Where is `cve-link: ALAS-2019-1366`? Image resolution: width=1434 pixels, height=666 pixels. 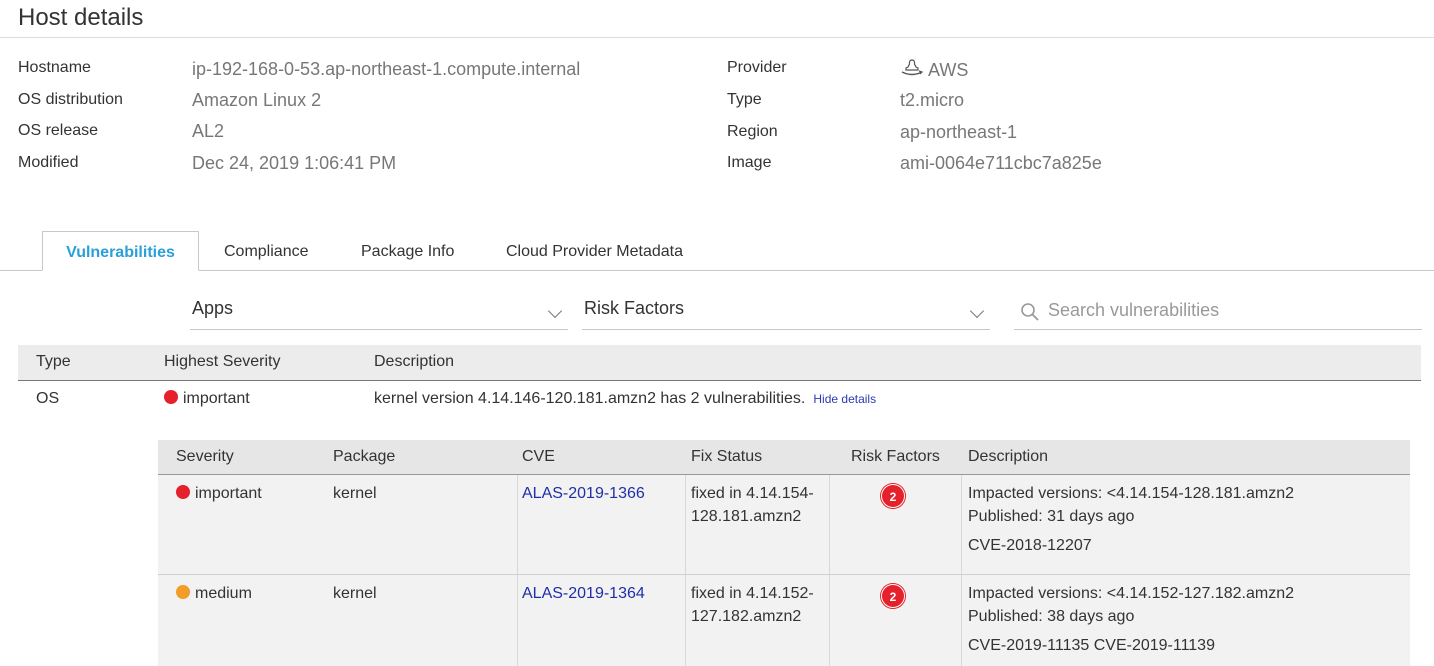
cve-link: ALAS-2019-1366 is located at coordinates (583, 493).